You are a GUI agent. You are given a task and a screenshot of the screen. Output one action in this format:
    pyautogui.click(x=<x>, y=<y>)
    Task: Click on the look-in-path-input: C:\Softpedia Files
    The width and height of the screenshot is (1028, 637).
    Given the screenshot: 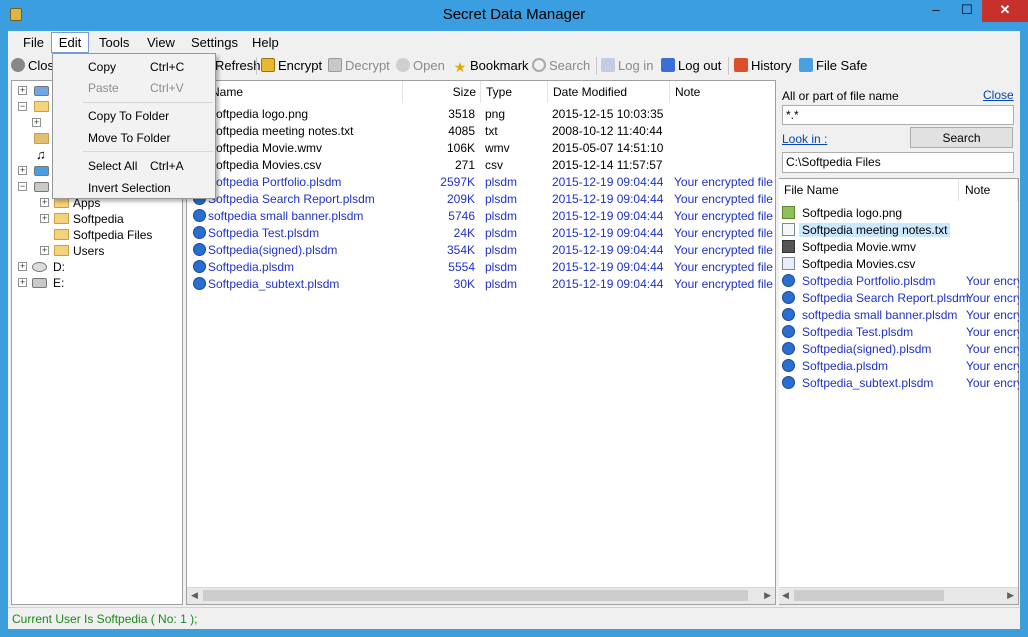 What is the action you would take?
    pyautogui.click(x=898, y=162)
    